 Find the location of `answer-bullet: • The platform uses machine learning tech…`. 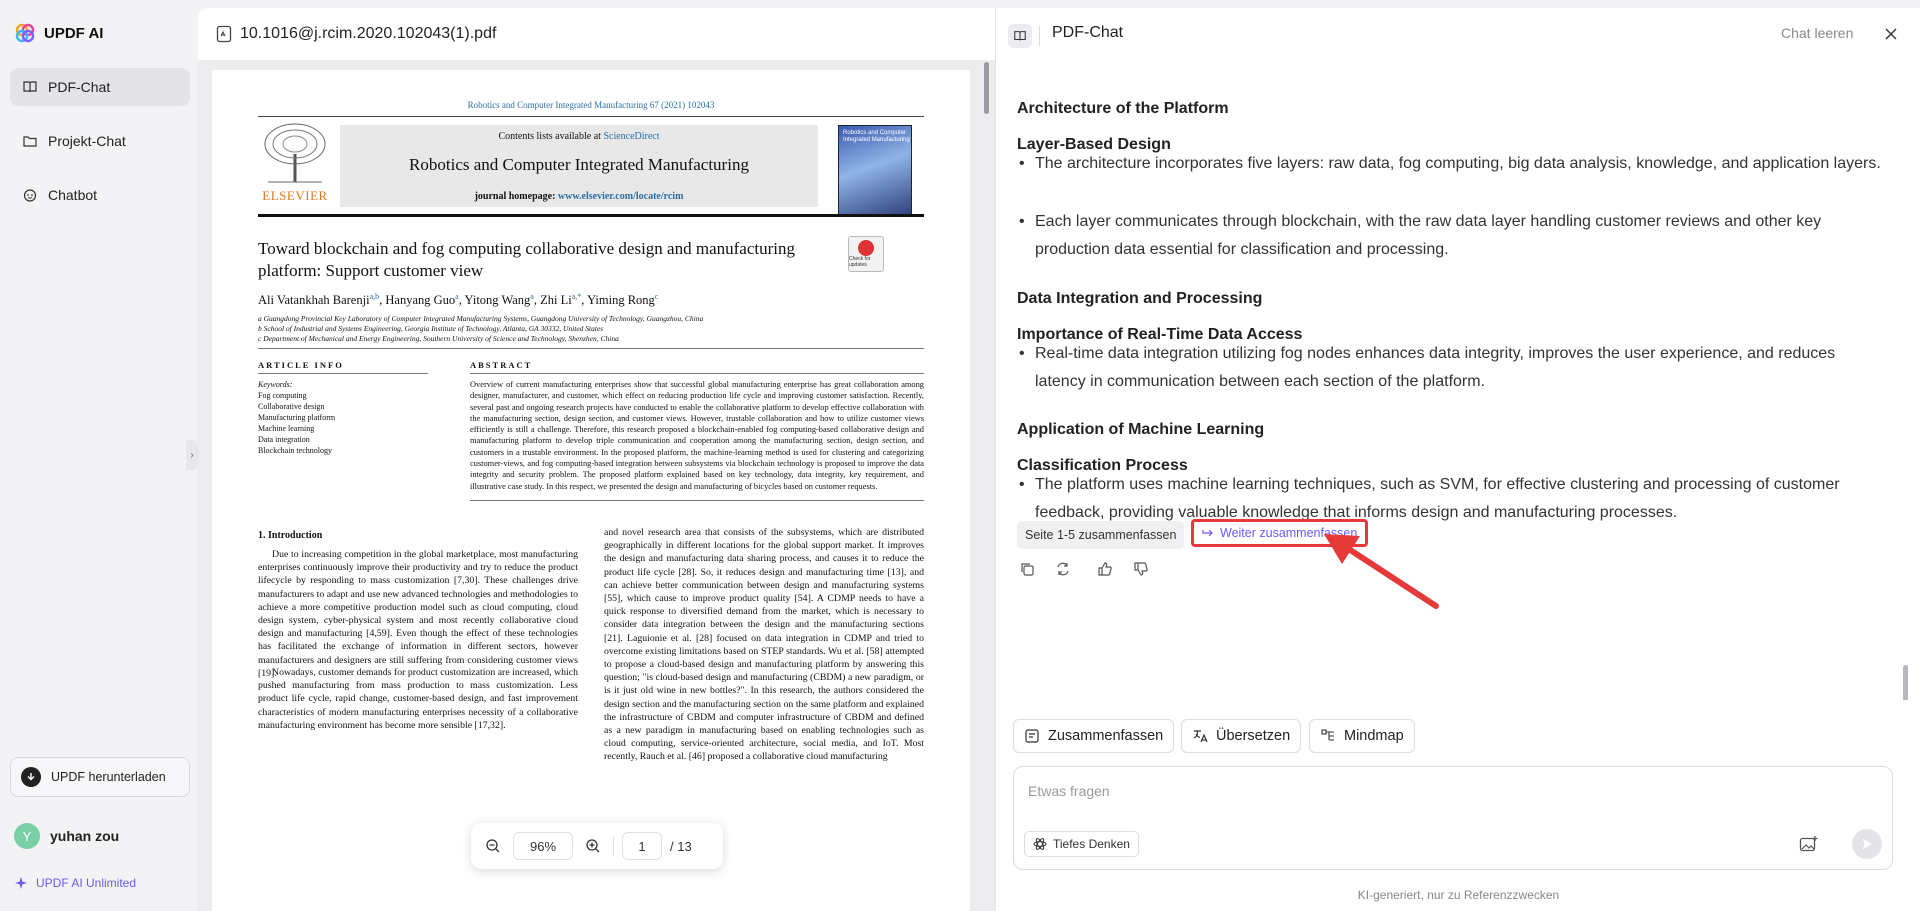

answer-bullet: • The platform uses machine learning tech… is located at coordinates (1454, 499).